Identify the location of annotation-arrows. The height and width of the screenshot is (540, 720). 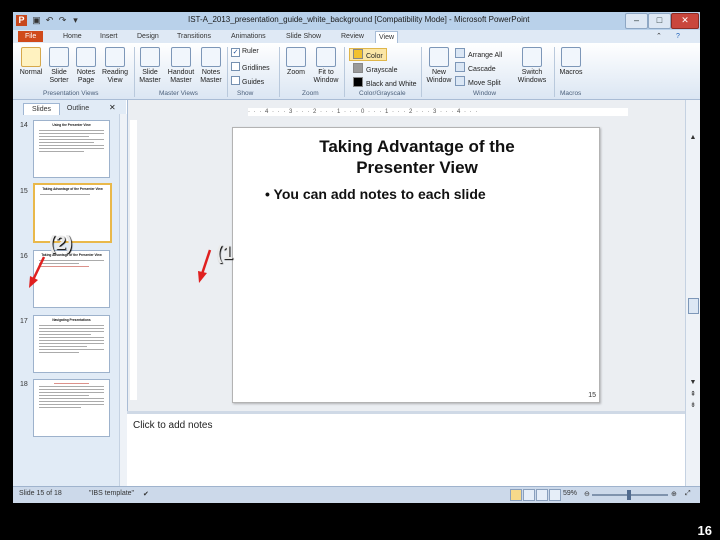
(120, 268).